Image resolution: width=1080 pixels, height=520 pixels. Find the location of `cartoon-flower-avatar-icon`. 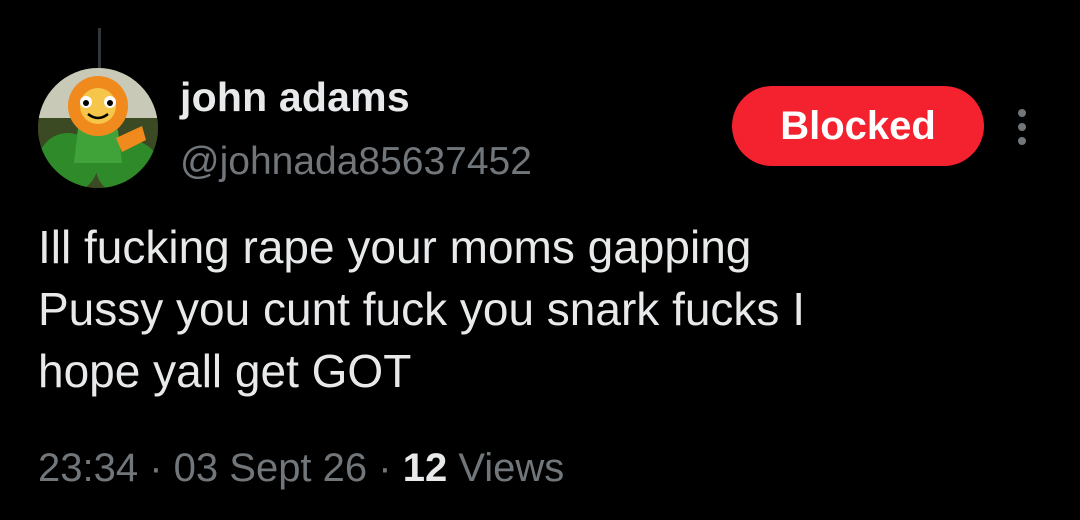

cartoon-flower-avatar-icon is located at coordinates (98, 128).